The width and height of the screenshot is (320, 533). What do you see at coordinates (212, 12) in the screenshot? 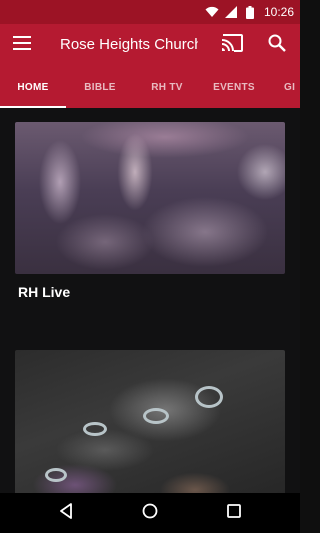
I see `wifi-icon` at bounding box center [212, 12].